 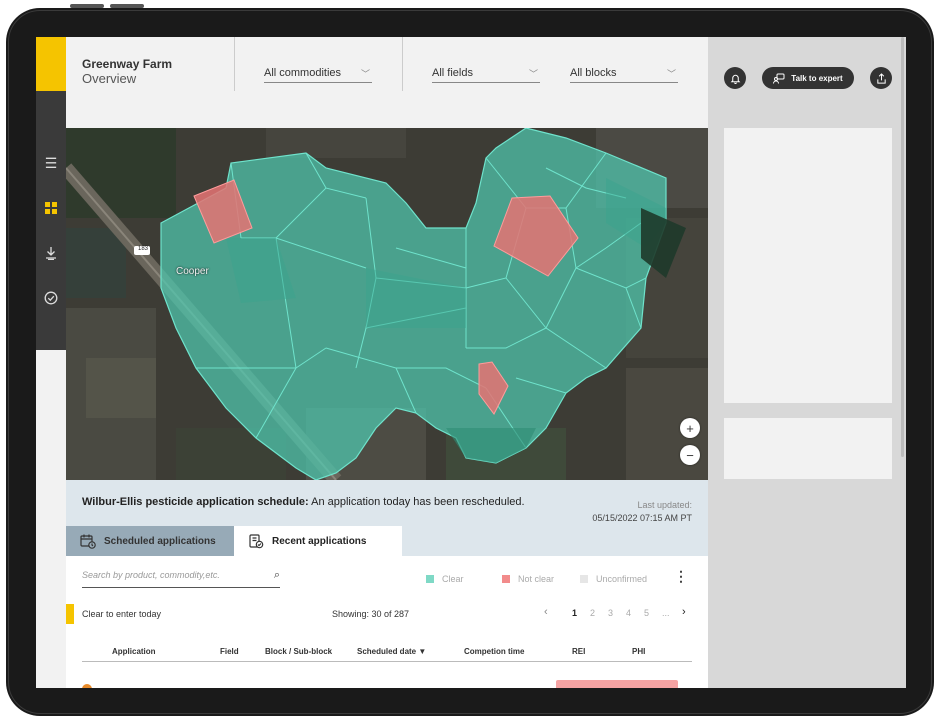 What do you see at coordinates (51, 163) in the screenshot?
I see `menu-icon: ☰` at bounding box center [51, 163].